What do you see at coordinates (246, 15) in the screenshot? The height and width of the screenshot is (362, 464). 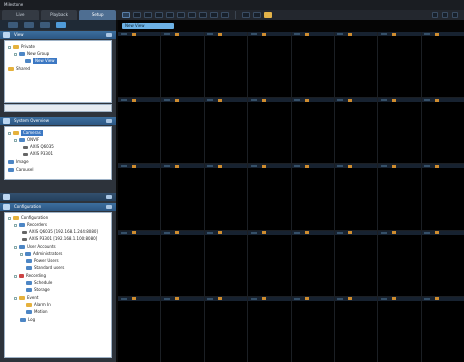 I see `fullscreen-icon` at bounding box center [246, 15].